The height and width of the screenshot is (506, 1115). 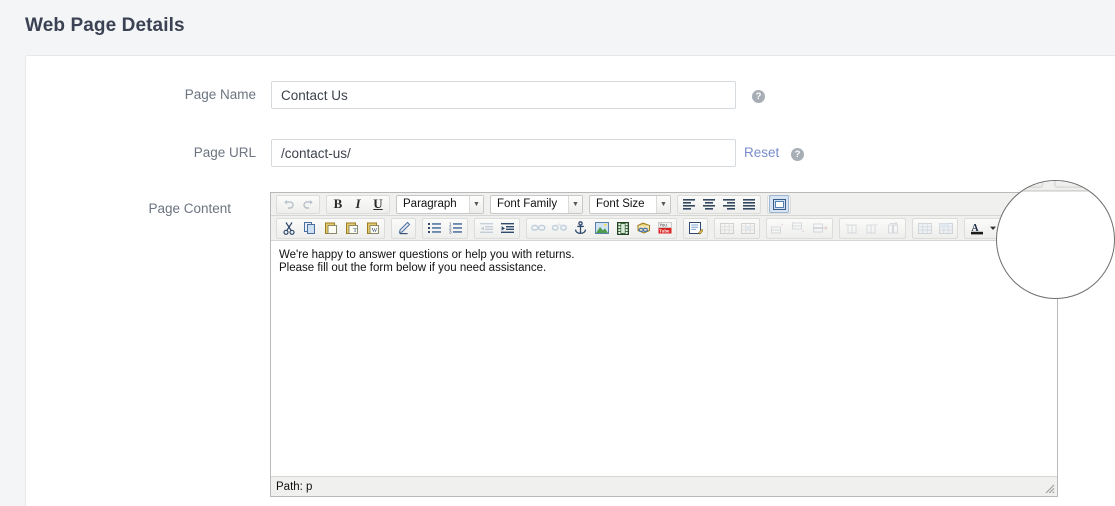 I want to click on page-url-label: Page URL, so click(x=141, y=152).